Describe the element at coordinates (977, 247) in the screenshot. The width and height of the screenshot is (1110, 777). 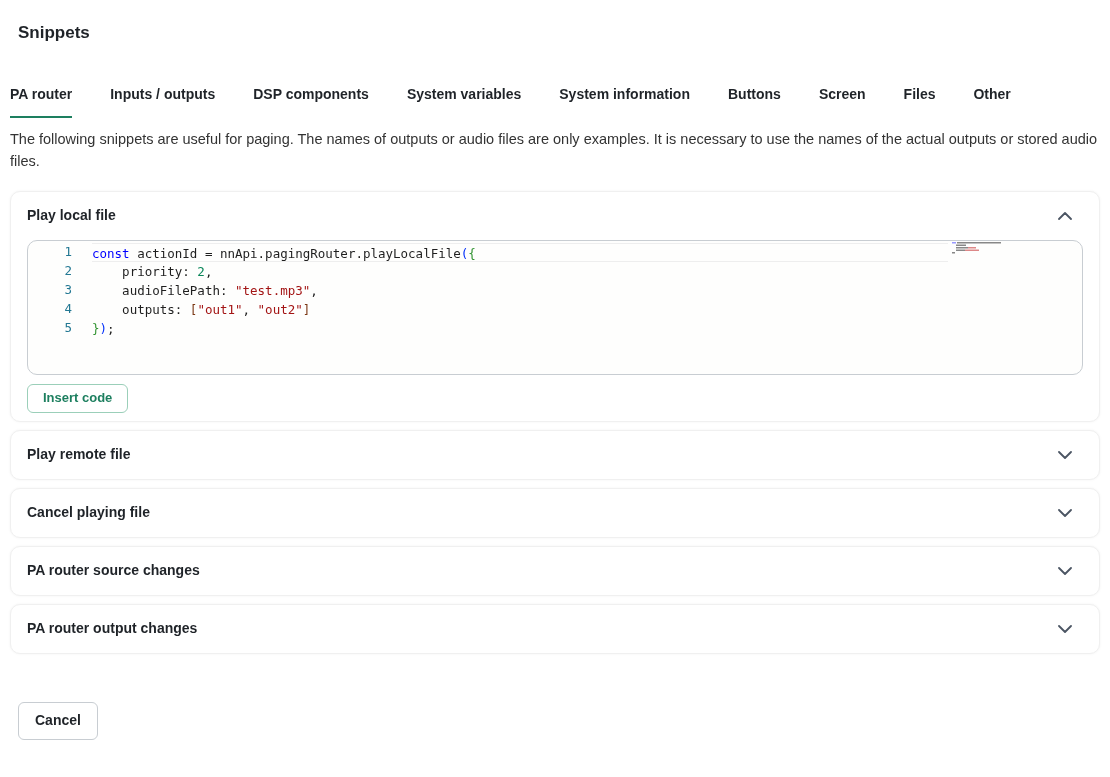
I see `minimap-drawing` at that location.